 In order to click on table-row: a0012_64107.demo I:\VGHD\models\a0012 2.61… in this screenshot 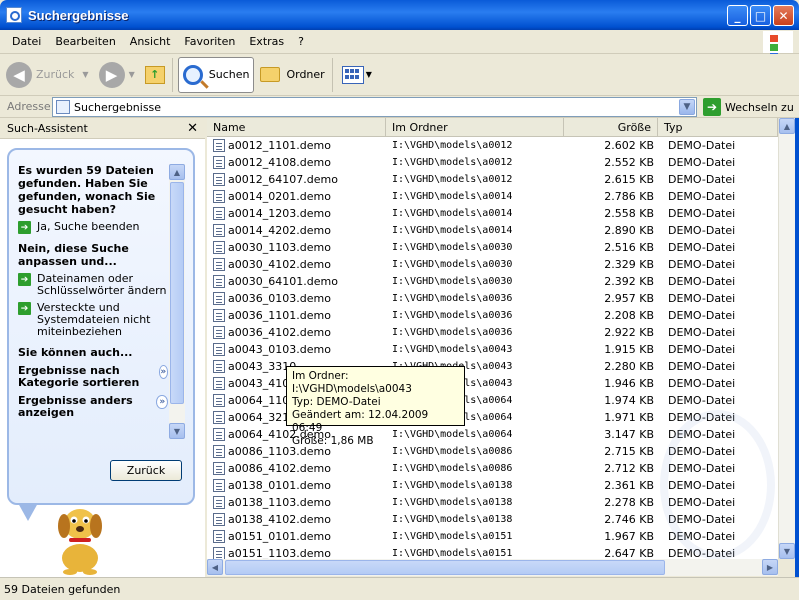, I will do `click(492, 179)`.